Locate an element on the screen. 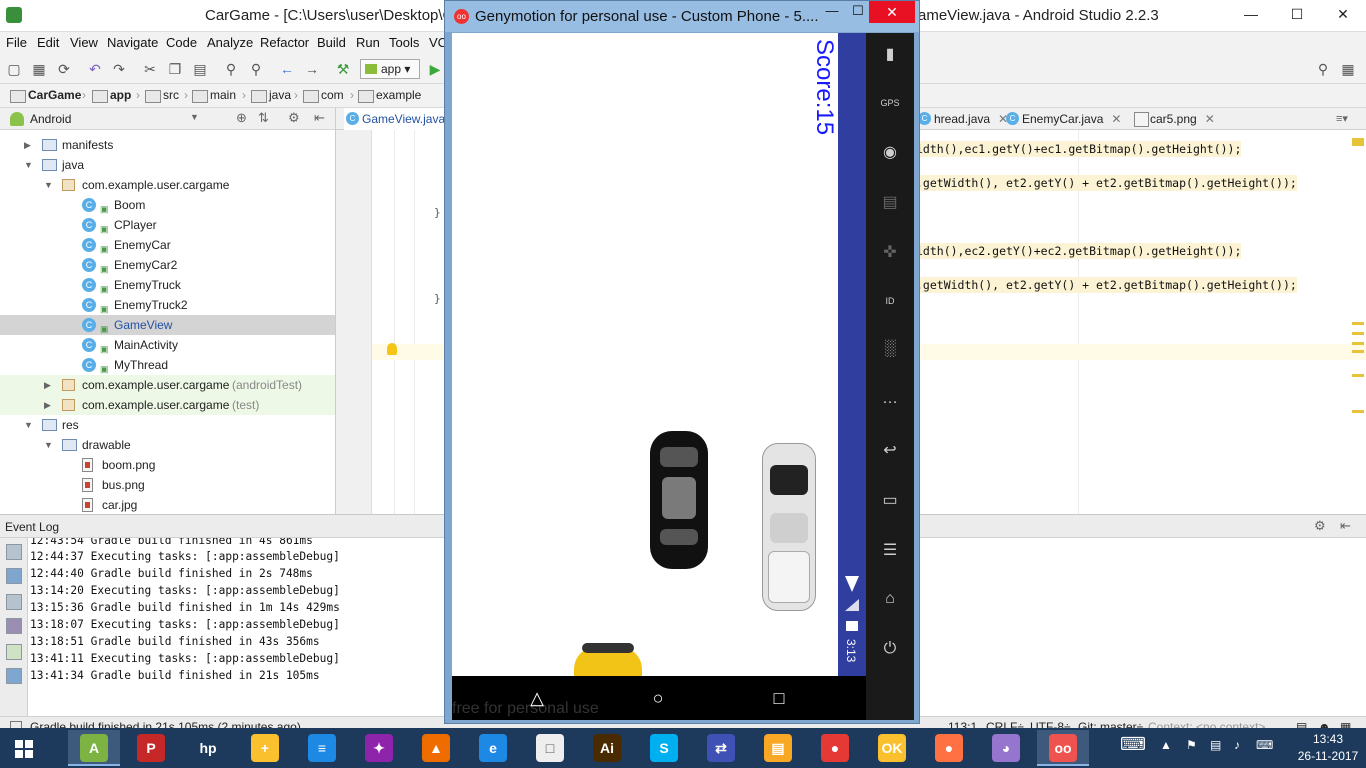 The height and width of the screenshot is (768, 1366). tree-item-package: ▶ com.example.user.cargame (test) is located at coordinates (167, 405).